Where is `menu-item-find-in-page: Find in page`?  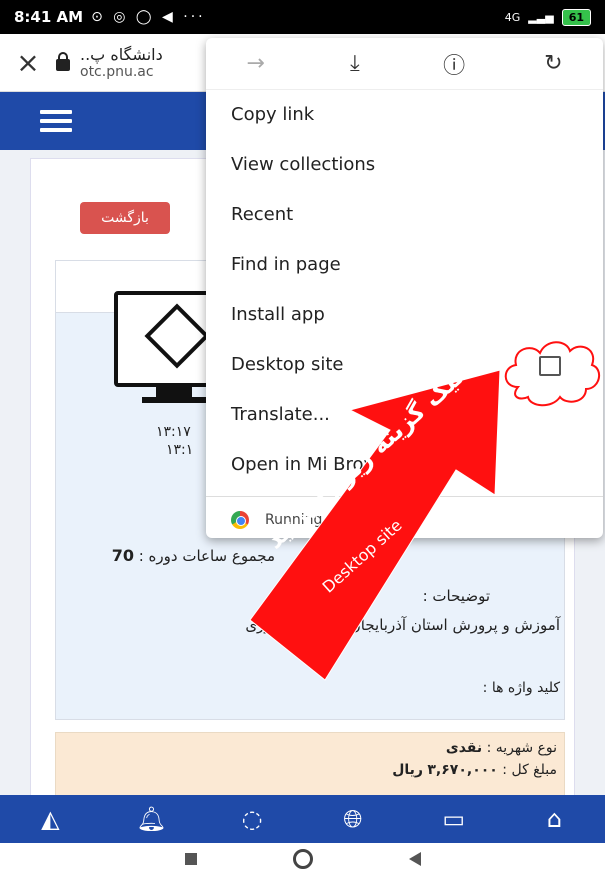 menu-item-find-in-page: Find in page is located at coordinates (404, 265).